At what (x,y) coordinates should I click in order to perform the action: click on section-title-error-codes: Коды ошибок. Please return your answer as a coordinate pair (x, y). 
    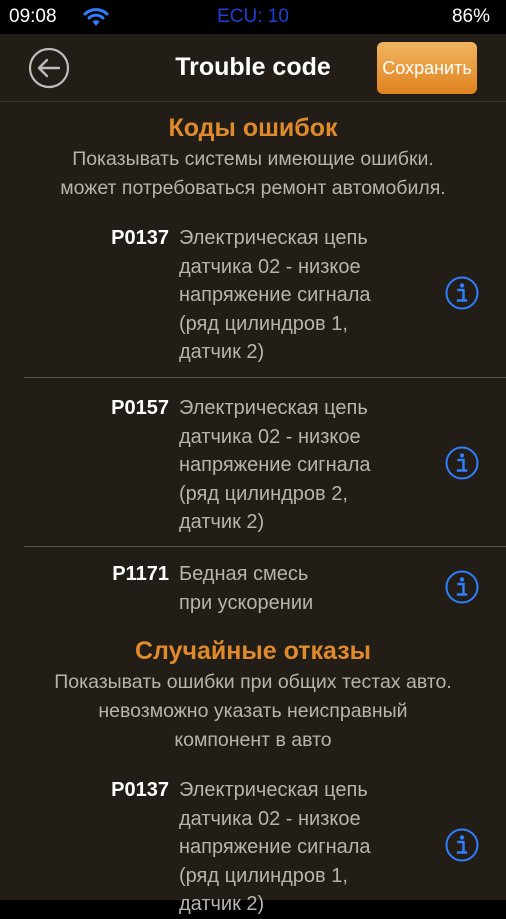
    Looking at the image, I should click on (253, 128).